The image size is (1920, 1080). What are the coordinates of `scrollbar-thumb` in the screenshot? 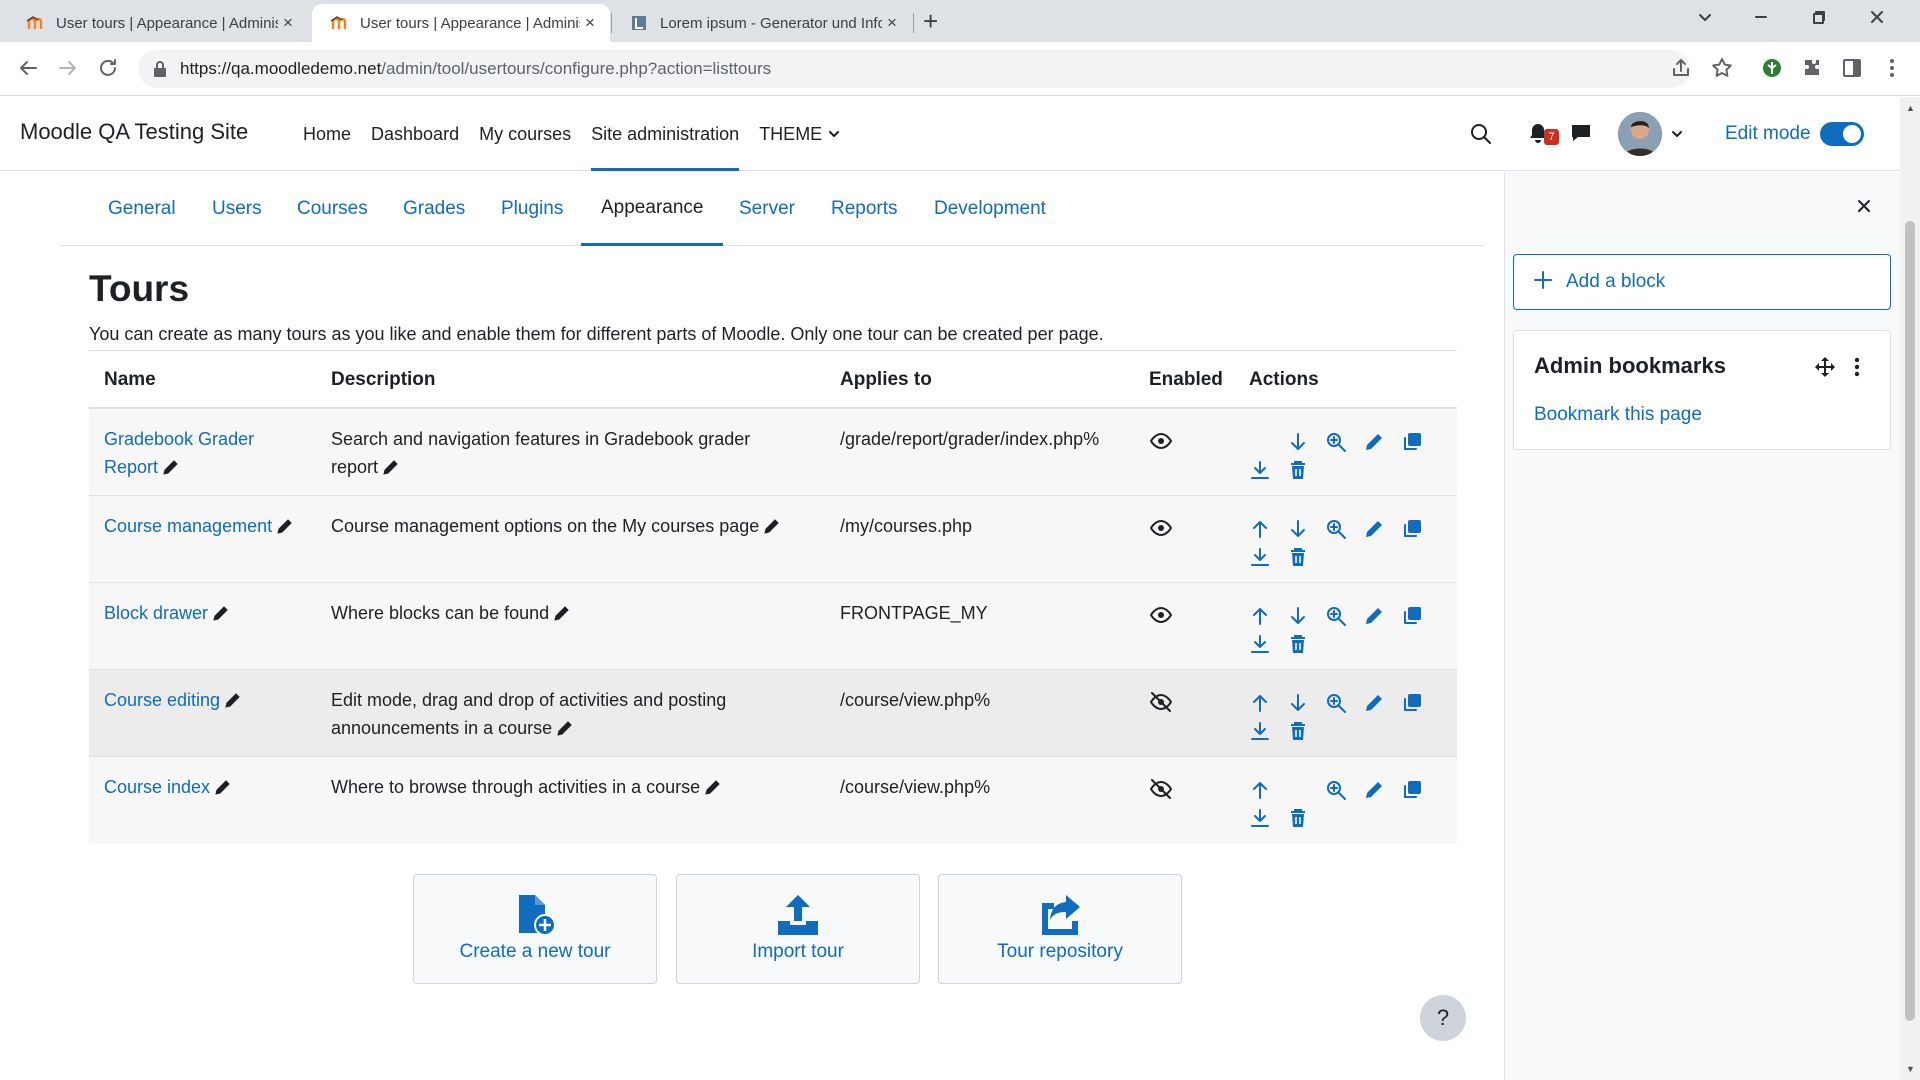 It's located at (1910, 621).